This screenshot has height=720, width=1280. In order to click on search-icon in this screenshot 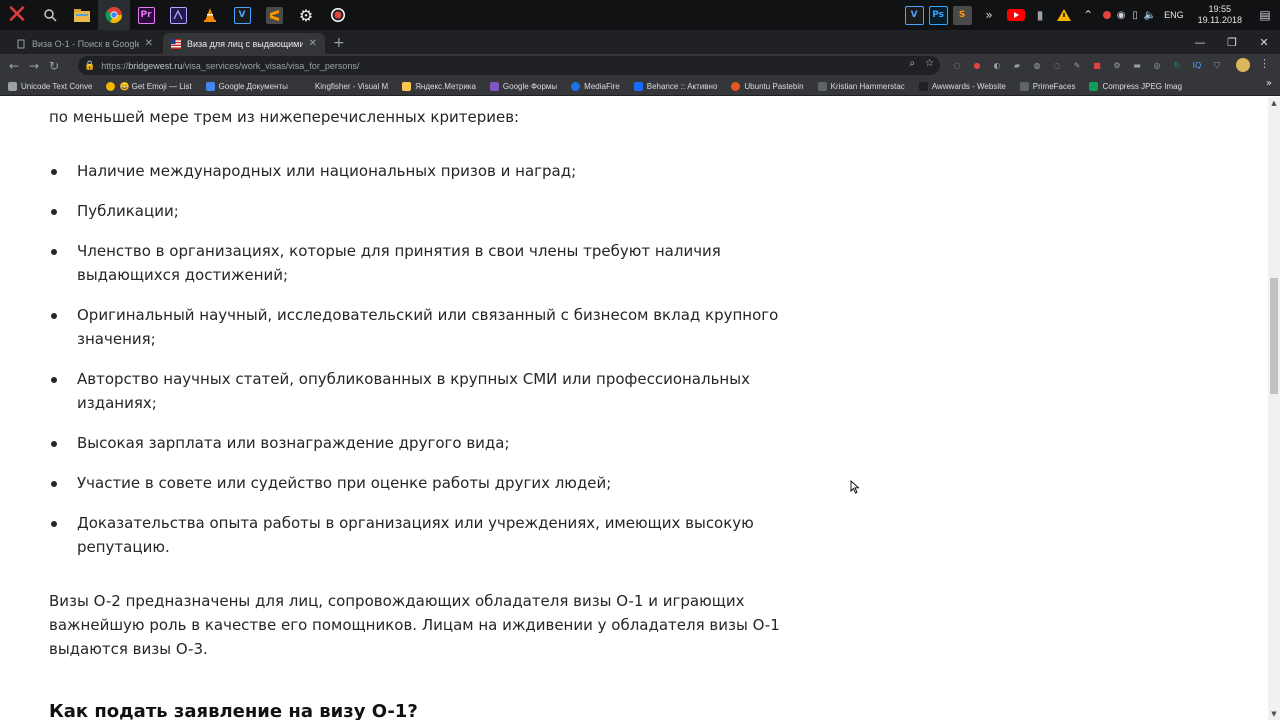, I will do `click(50, 15)`.